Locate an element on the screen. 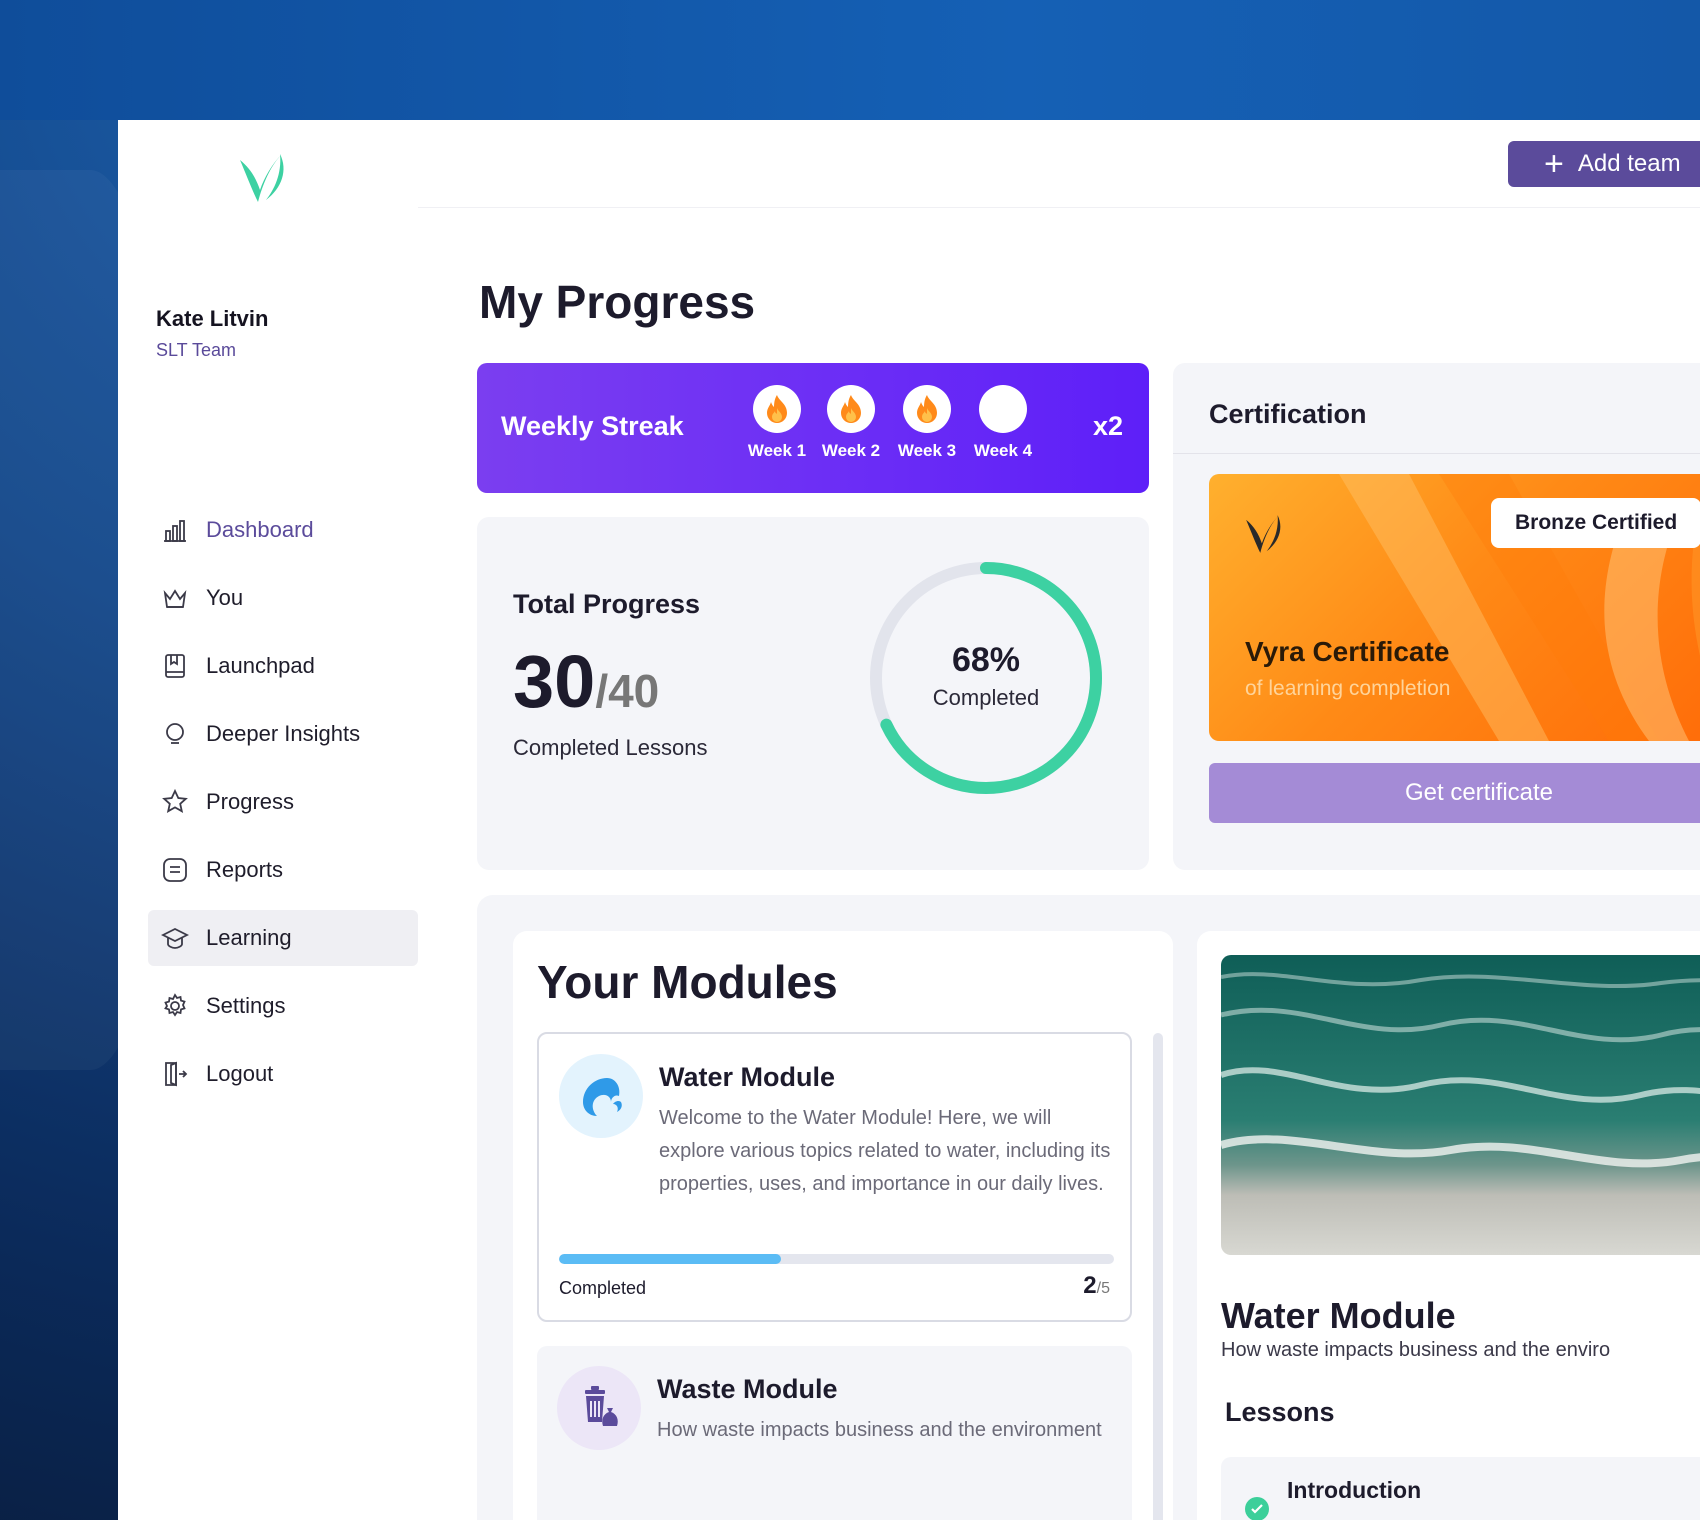 Image resolution: width=1700 pixels, height=1520 pixels. detail-title: Water Module is located at coordinates (1338, 1315).